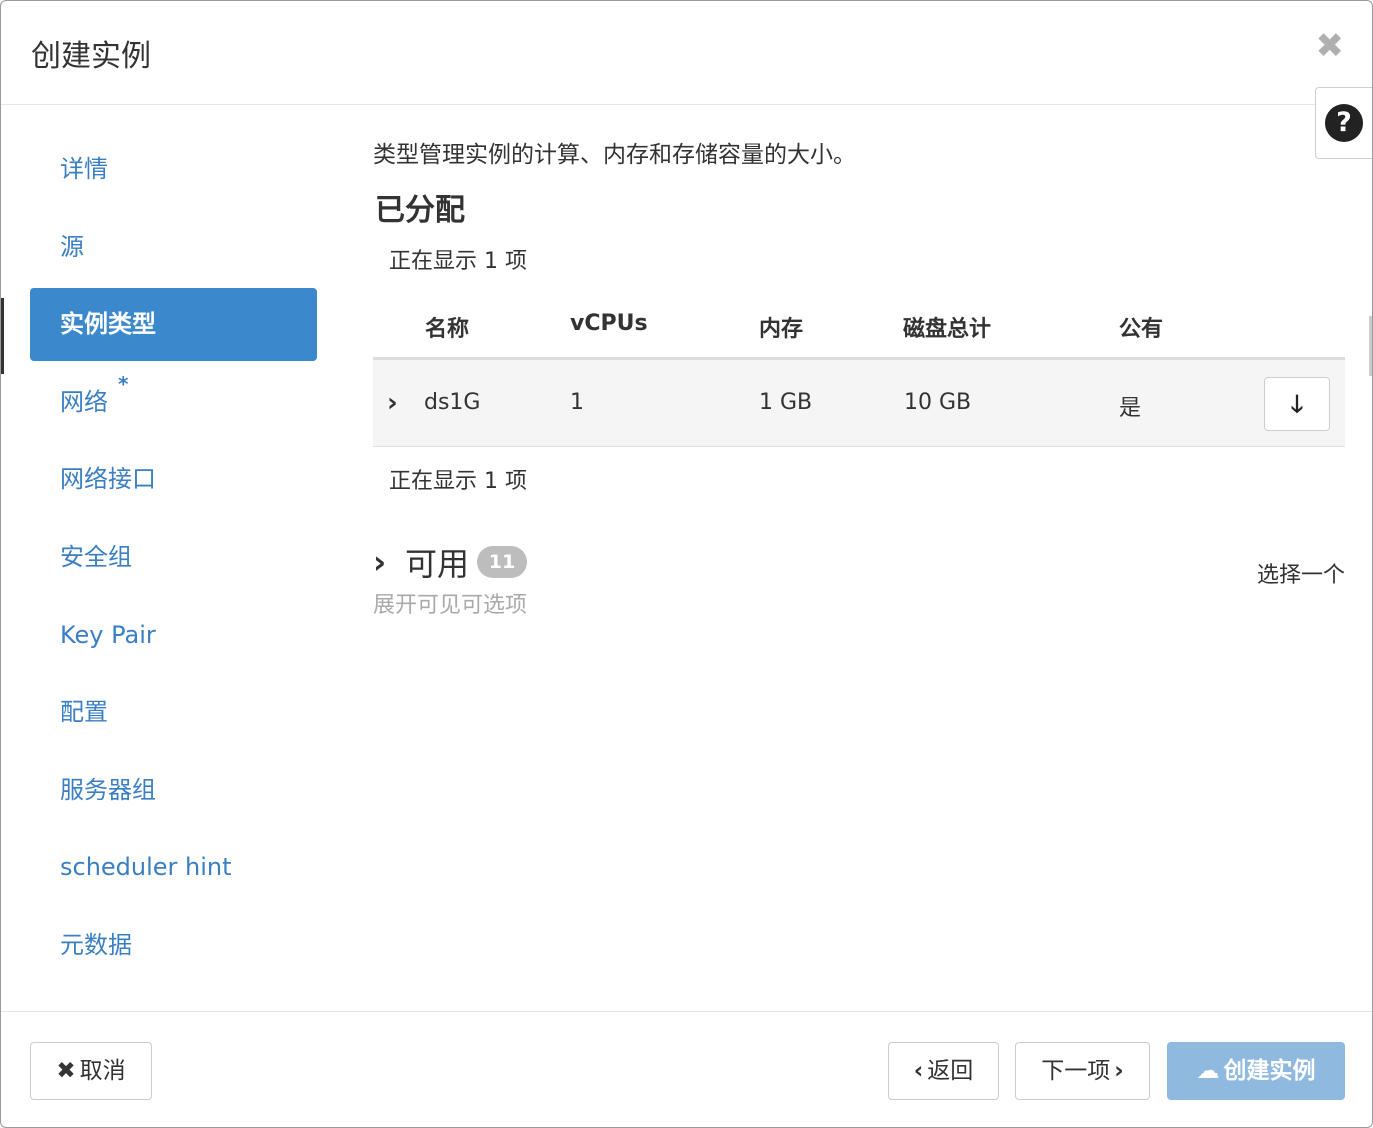  What do you see at coordinates (173, 479) in the screenshot?
I see `nav-item-network-ports: 网络接口` at bounding box center [173, 479].